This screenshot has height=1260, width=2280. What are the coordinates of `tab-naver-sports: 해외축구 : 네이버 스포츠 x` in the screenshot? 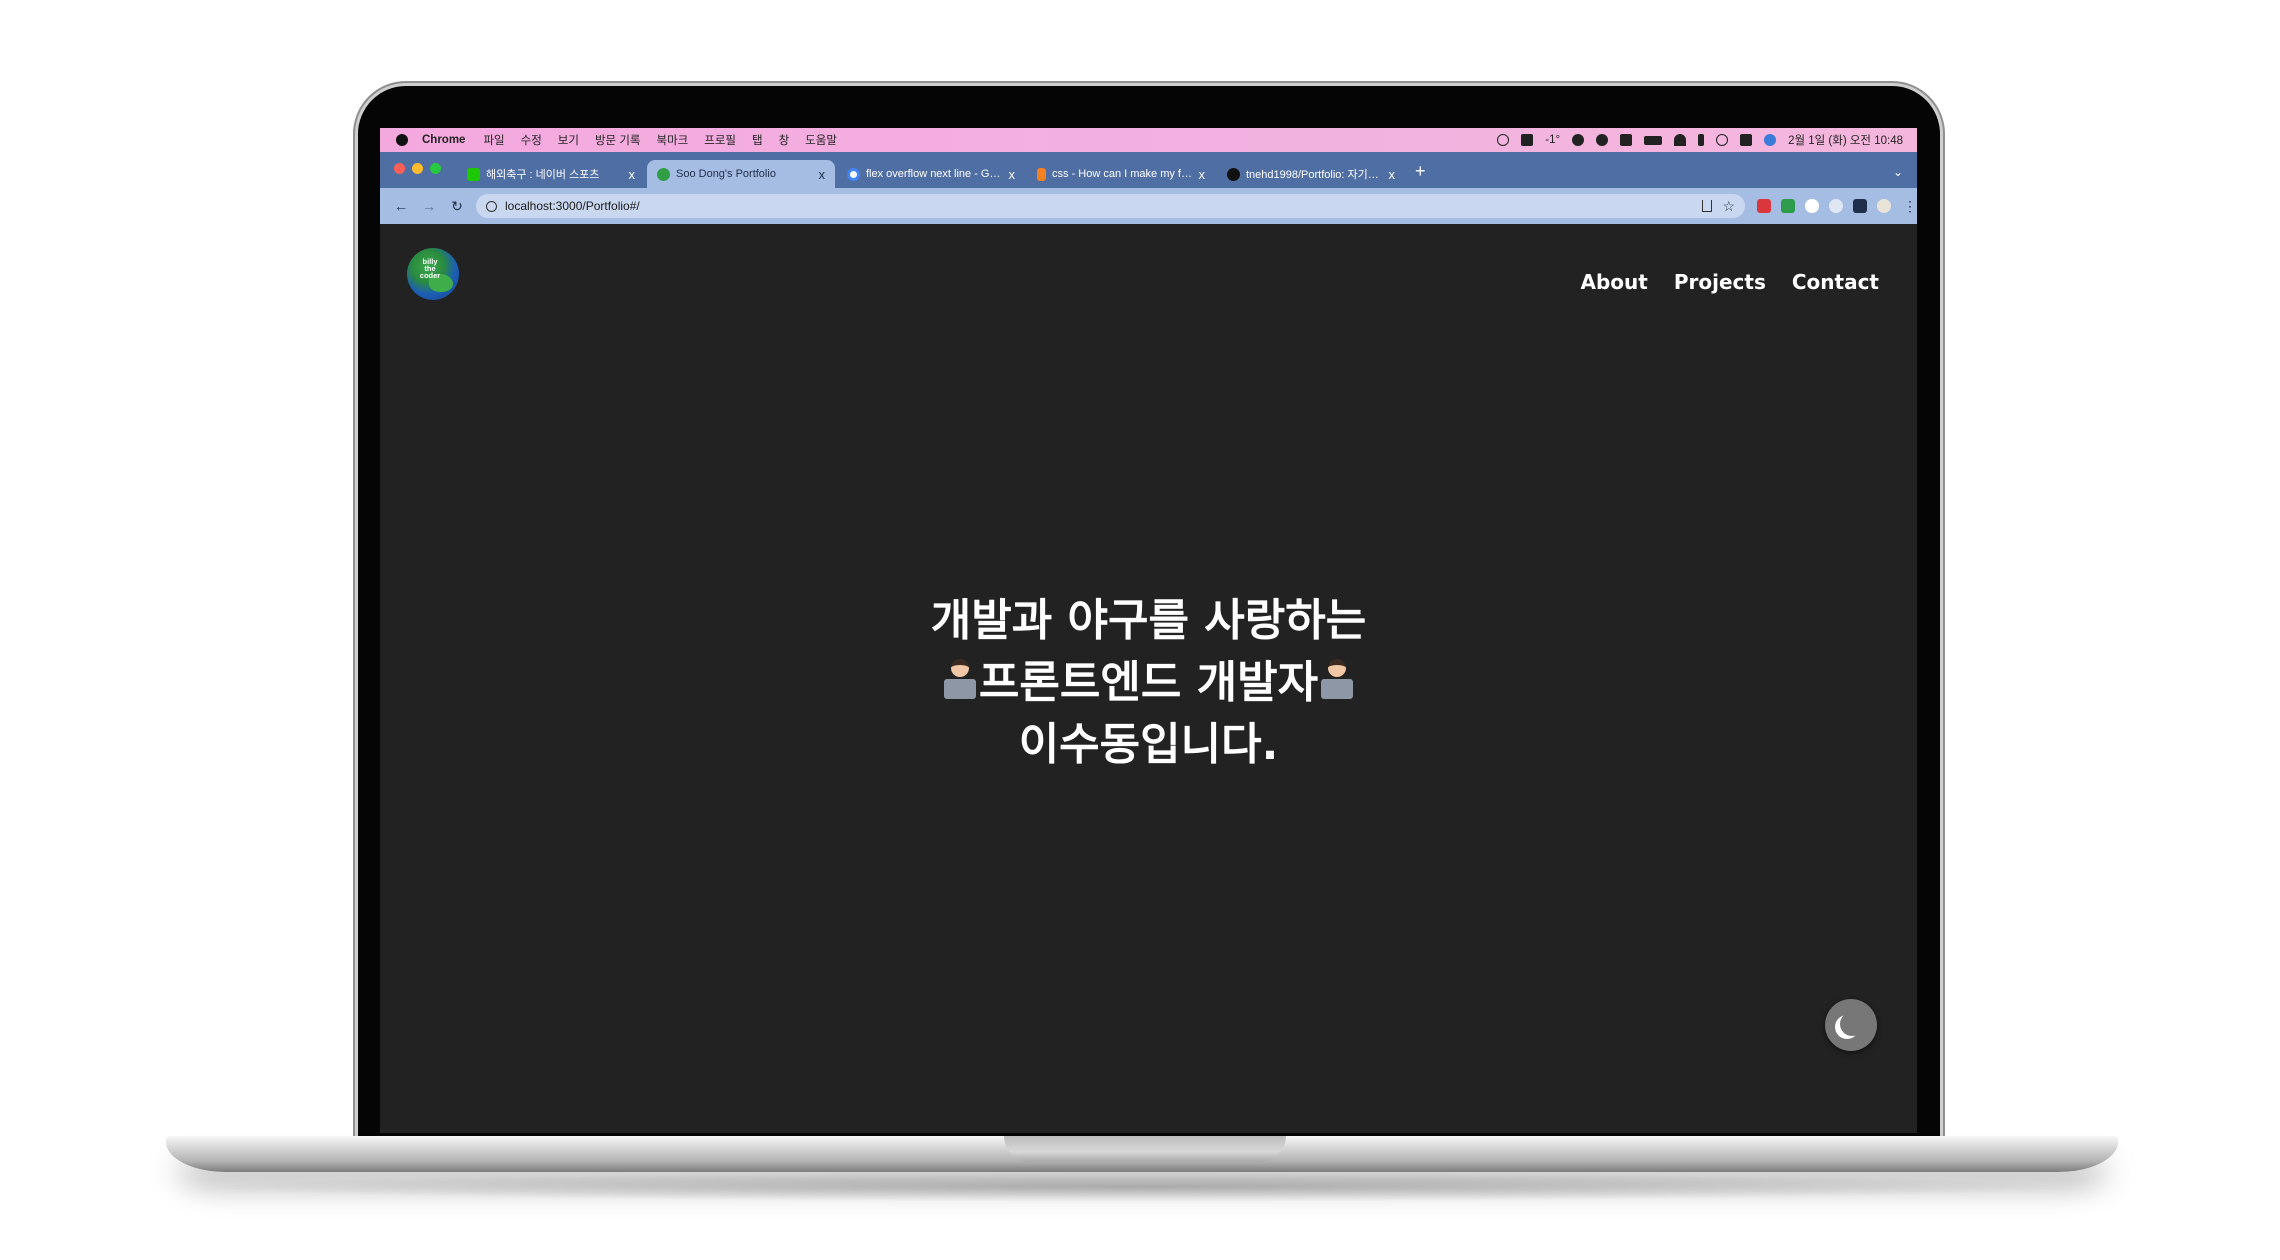 It's located at (551, 174).